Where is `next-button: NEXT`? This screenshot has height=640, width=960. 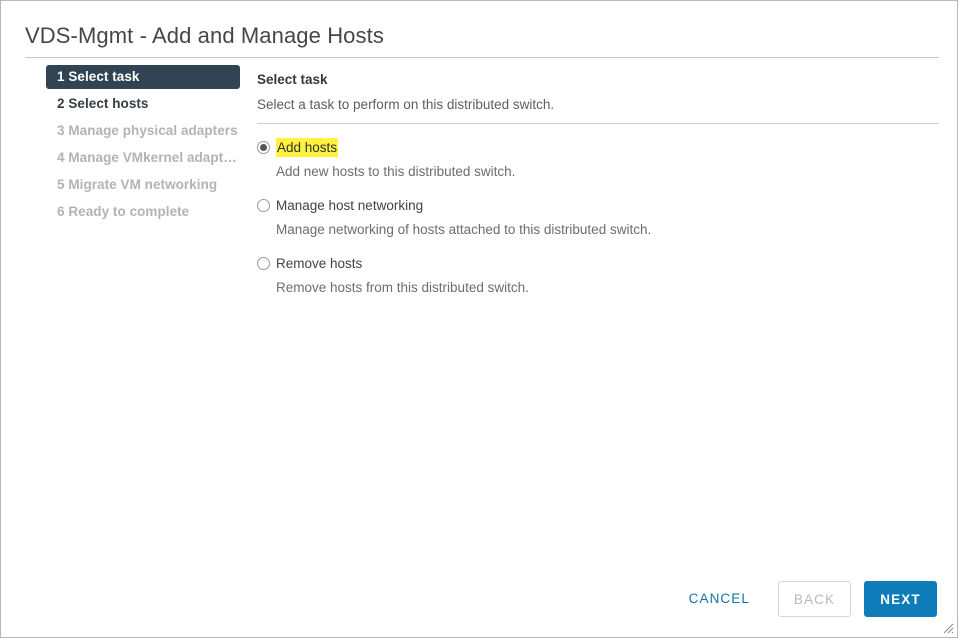
next-button: NEXT is located at coordinates (900, 599).